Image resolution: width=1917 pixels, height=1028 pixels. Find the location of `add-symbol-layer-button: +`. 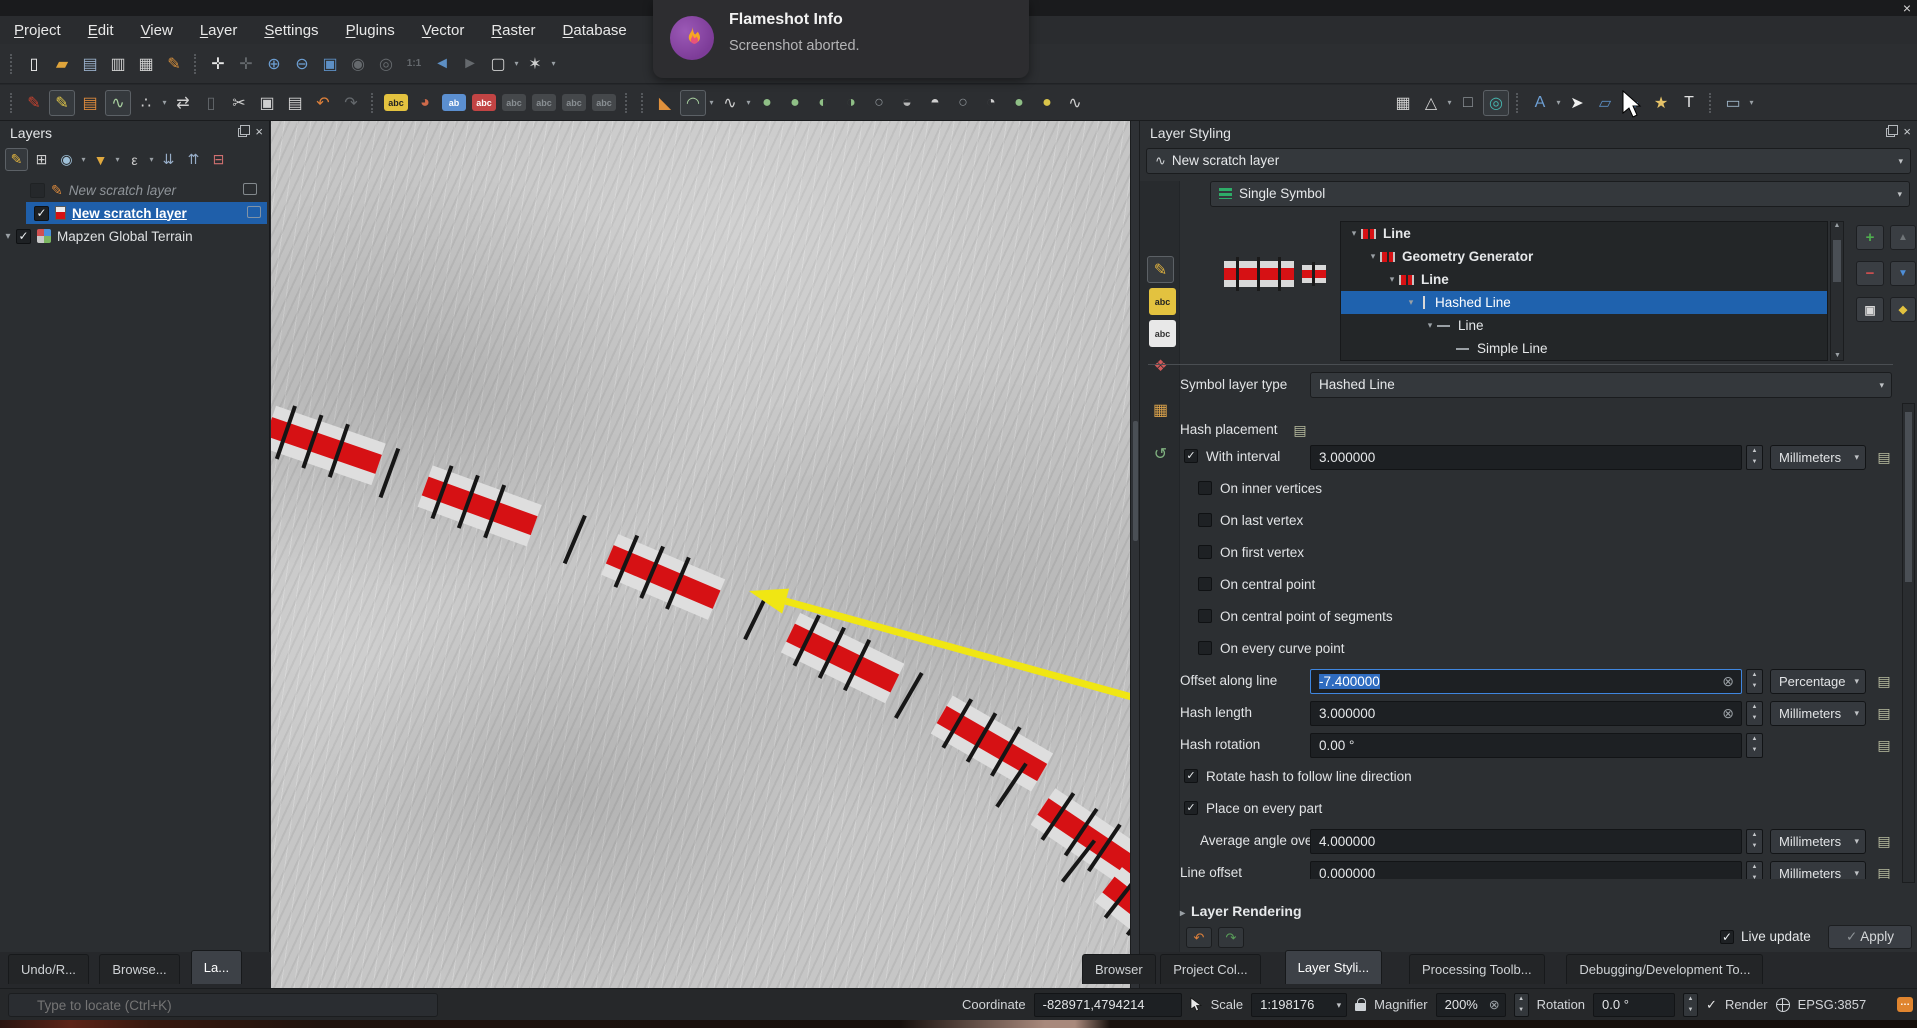

add-symbol-layer-button: + is located at coordinates (1870, 237).